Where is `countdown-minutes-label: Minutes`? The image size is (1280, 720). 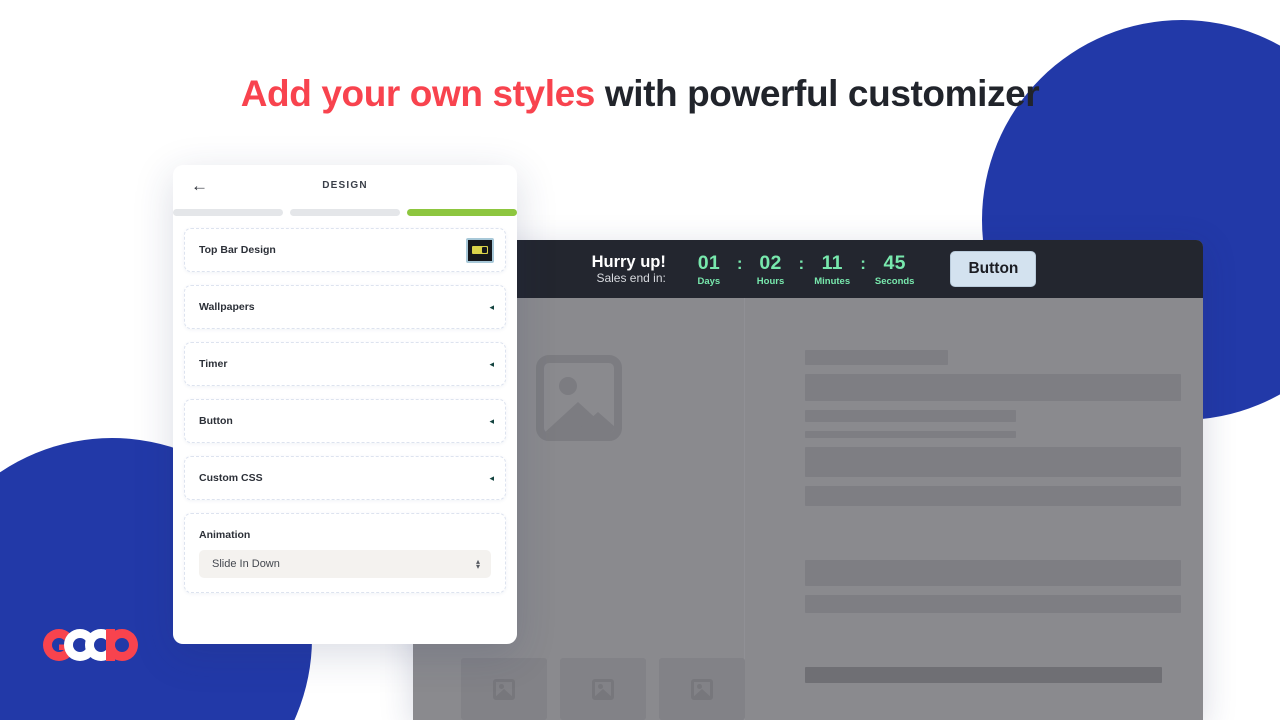
countdown-minutes-label: Minutes is located at coordinates (832, 281).